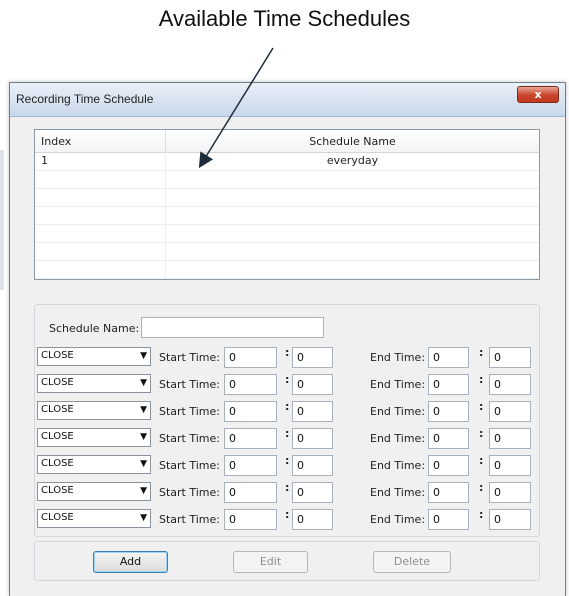 Image resolution: width=569 pixels, height=596 pixels. What do you see at coordinates (412, 562) in the screenshot?
I see `delete-button: Delete` at bounding box center [412, 562].